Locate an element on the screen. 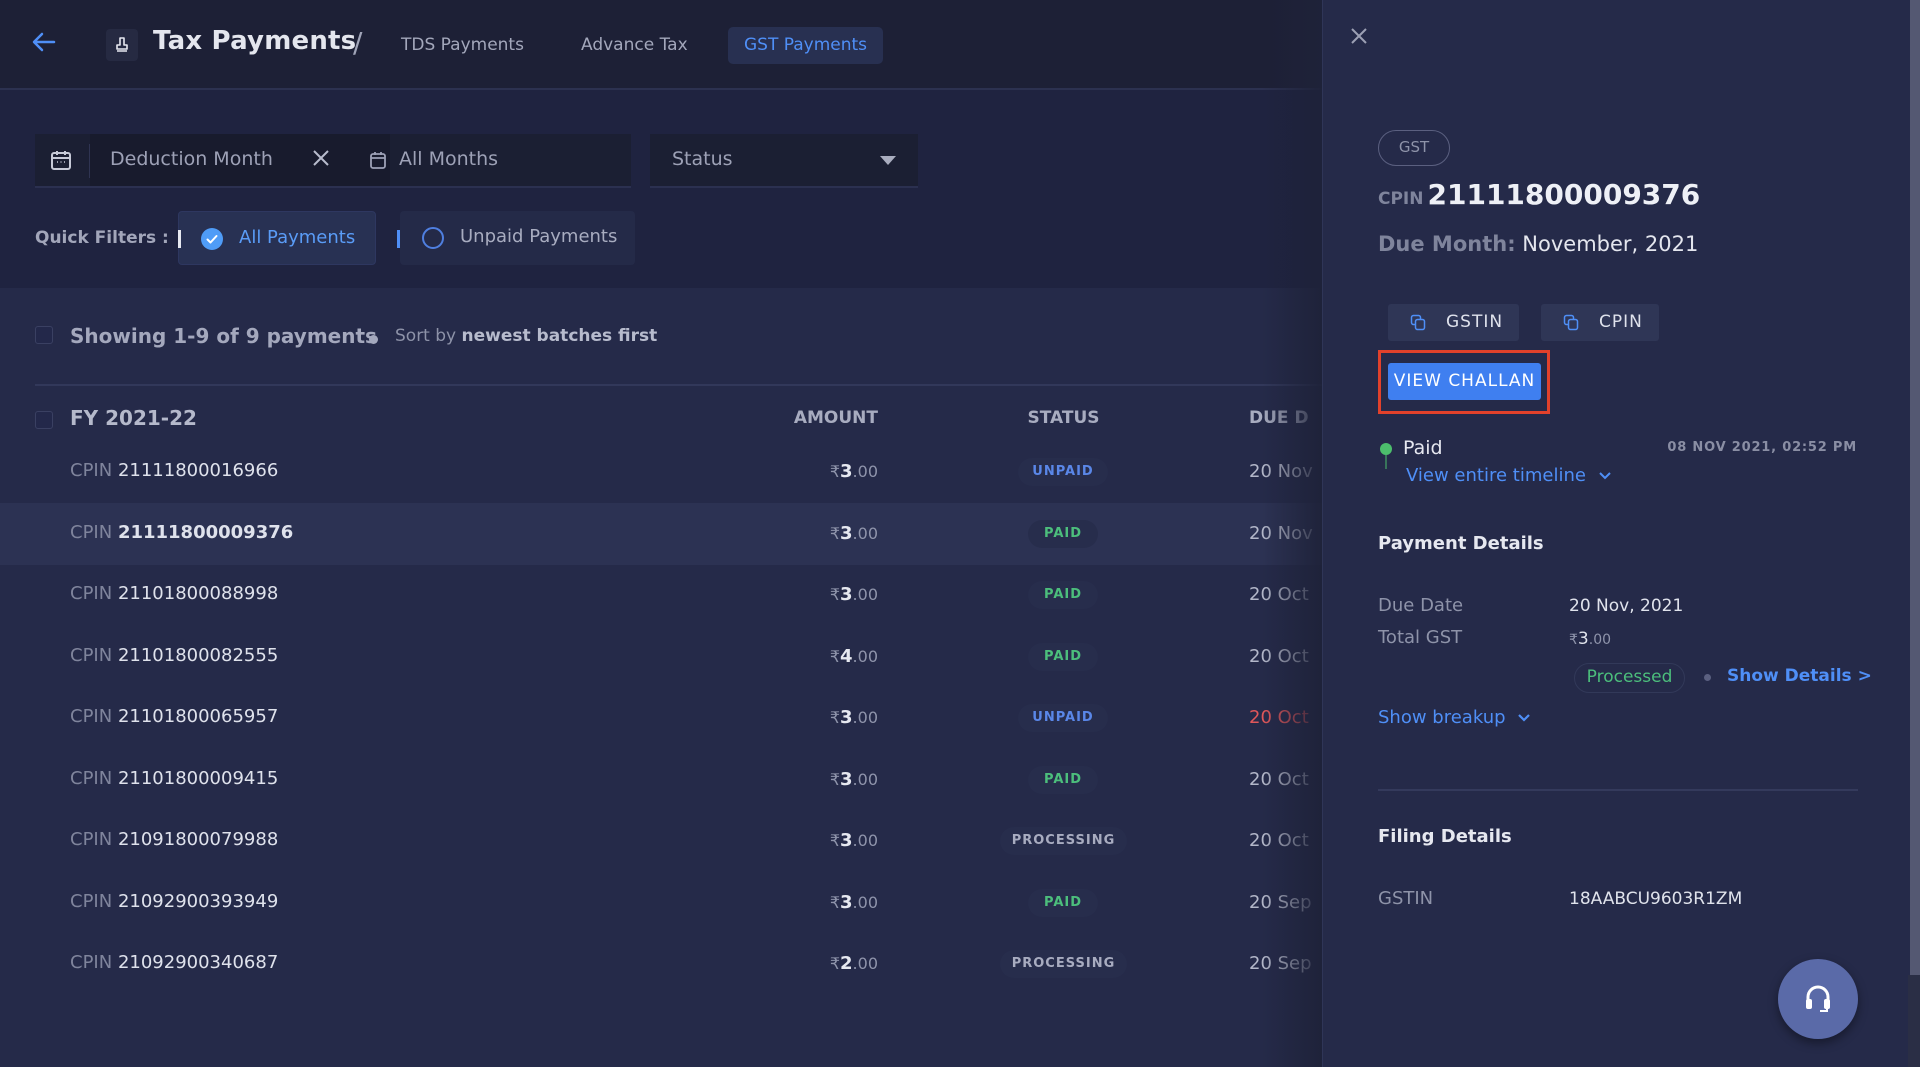 The height and width of the screenshot is (1067, 1920). amount-main: 2 is located at coordinates (846, 963).